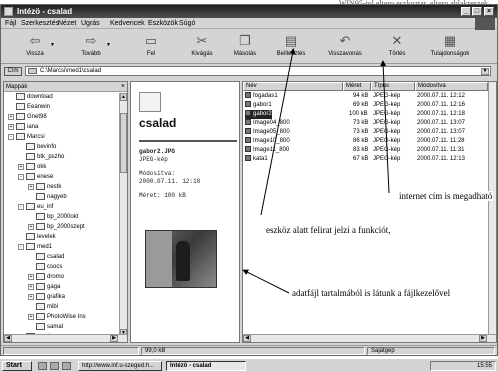 This screenshot has width=498, height=372. Describe the element at coordinates (65, 338) in the screenshot. I see `folders-horizontal-scrollbar: ◀ ▶` at that location.